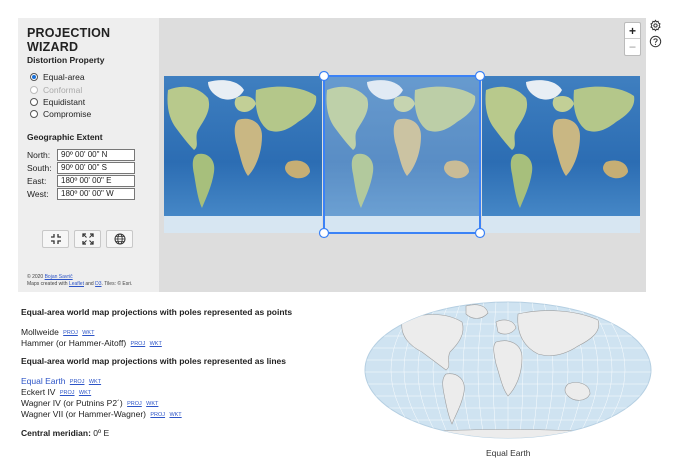 The image size is (680, 476). Describe the element at coordinates (37, 181) in the screenshot. I see `east-label: East:` at that location.